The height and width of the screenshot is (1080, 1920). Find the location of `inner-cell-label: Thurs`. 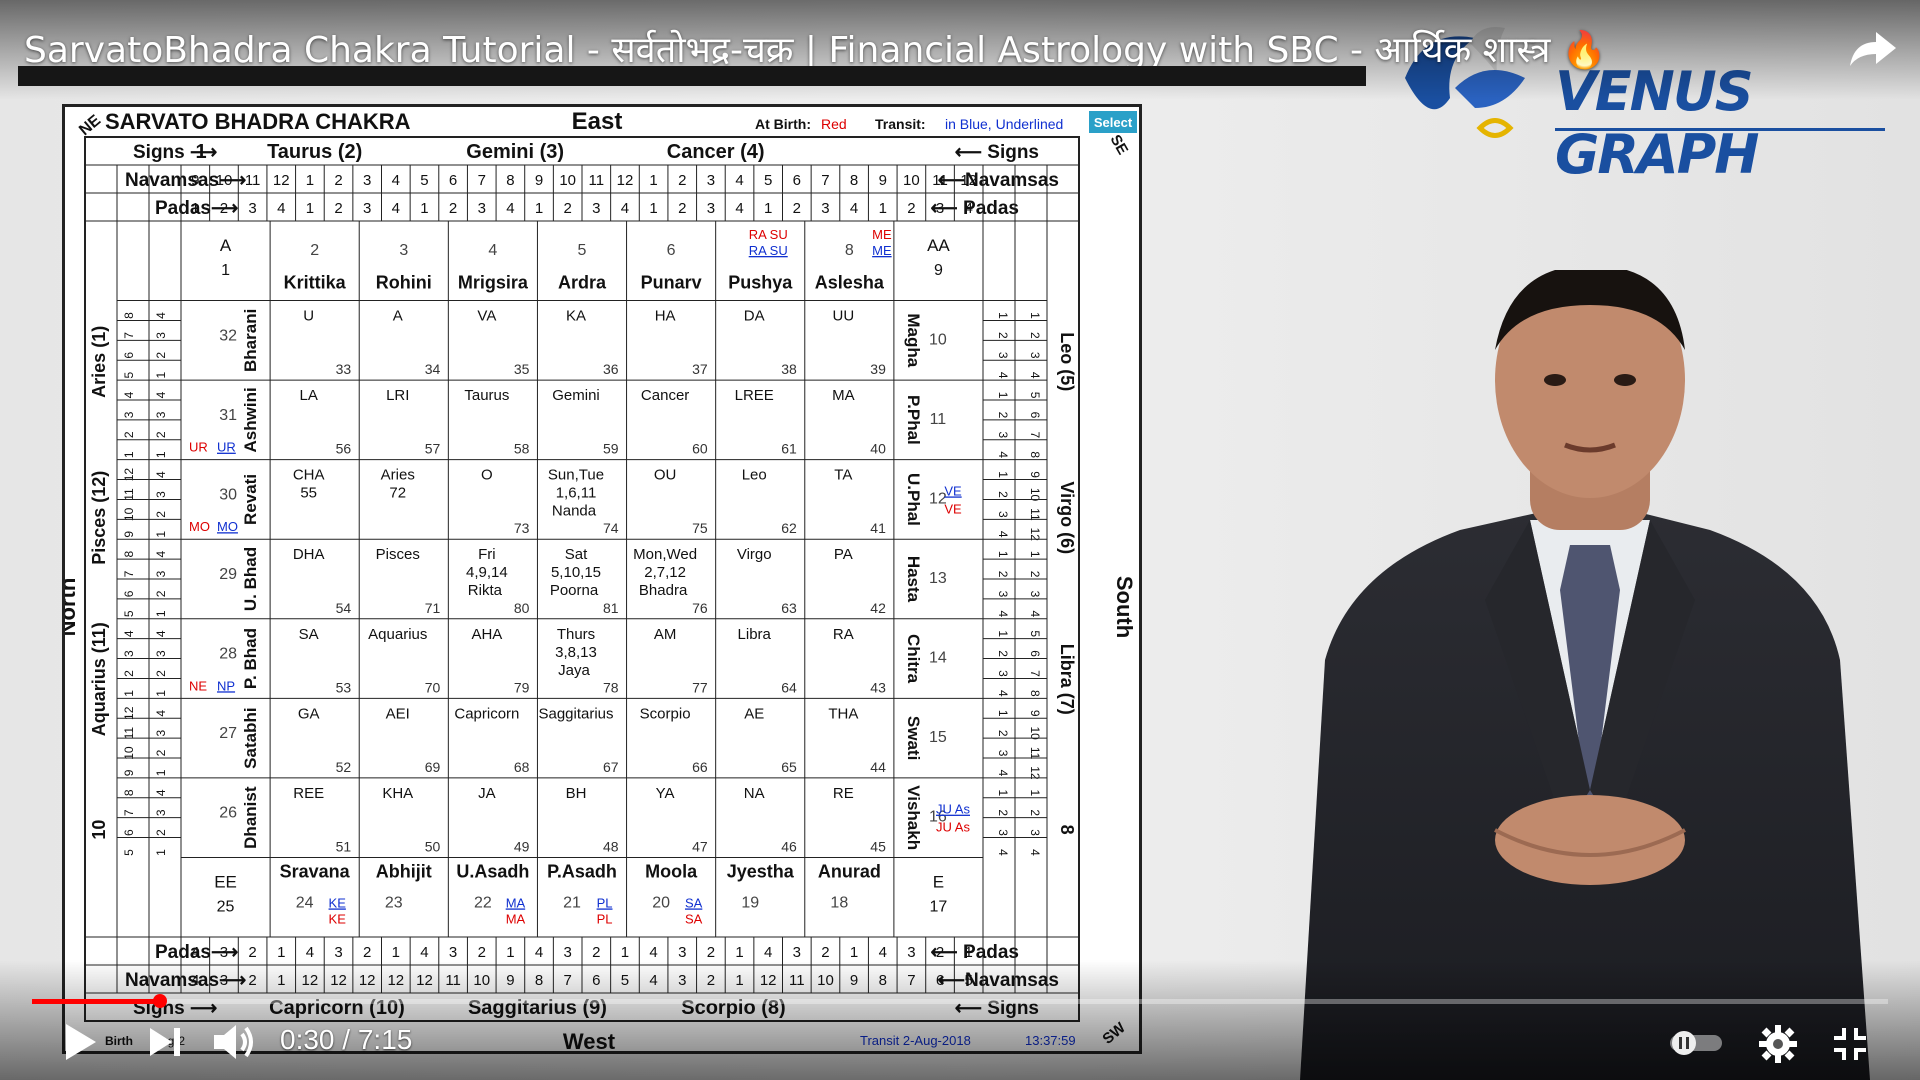

inner-cell-label: Thurs is located at coordinates (576, 634).